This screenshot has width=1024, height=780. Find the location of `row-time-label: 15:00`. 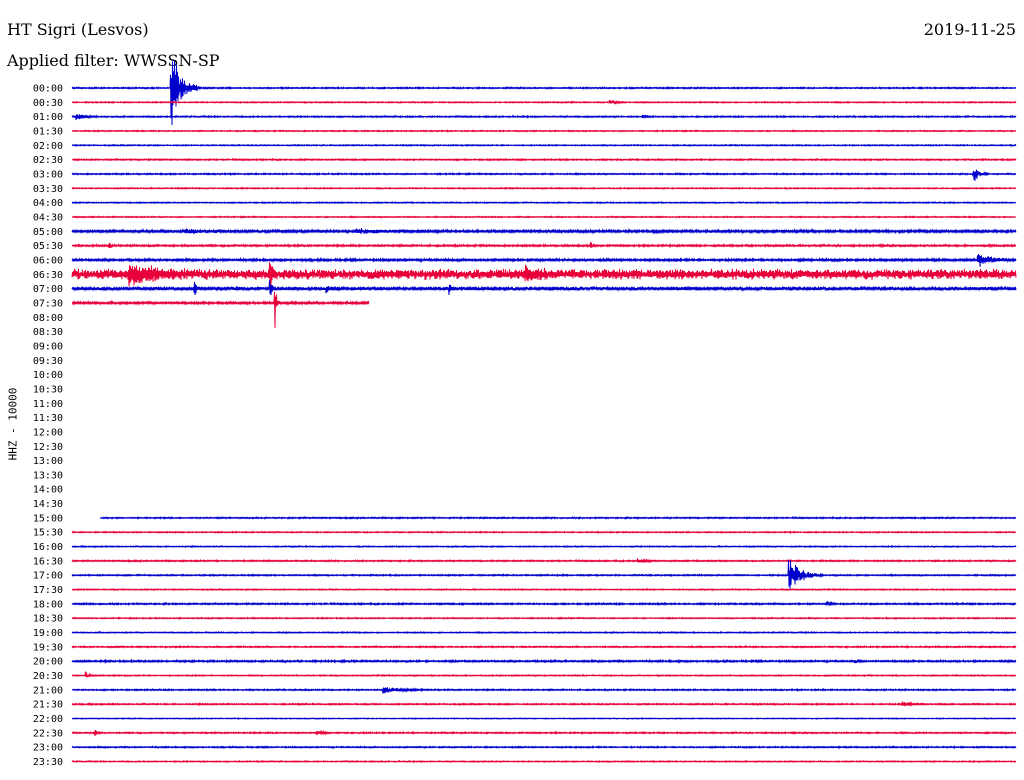

row-time-label: 15:00 is located at coordinates (48, 518).